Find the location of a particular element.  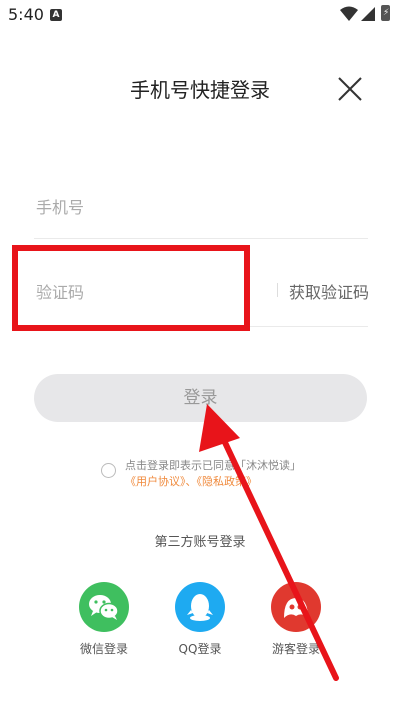

highlight-box is located at coordinates (131, 288).